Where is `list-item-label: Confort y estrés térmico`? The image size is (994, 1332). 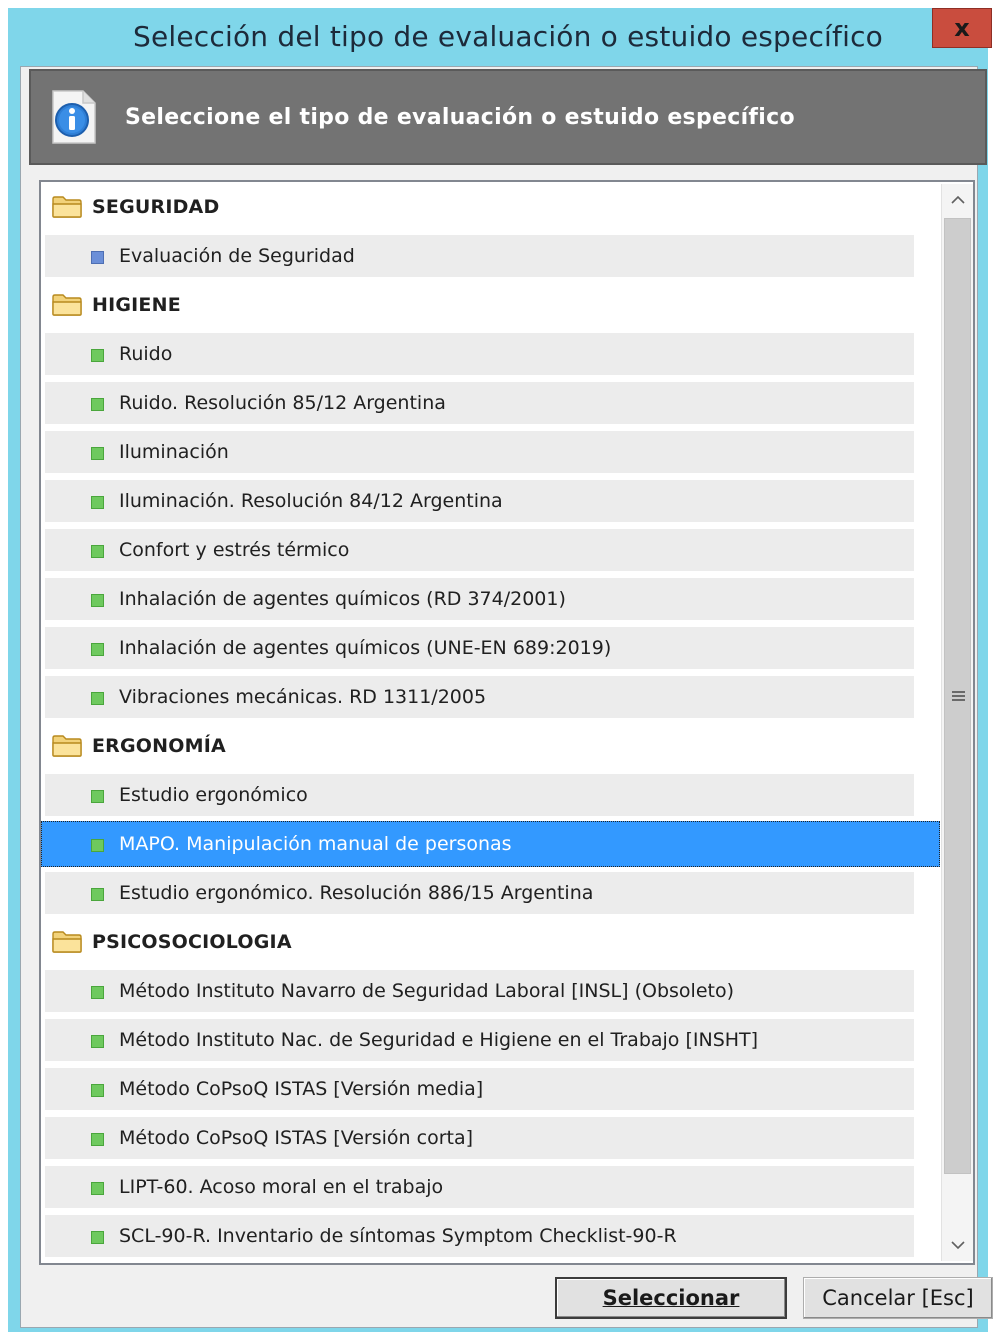 list-item-label: Confort y estrés térmico is located at coordinates (234, 550).